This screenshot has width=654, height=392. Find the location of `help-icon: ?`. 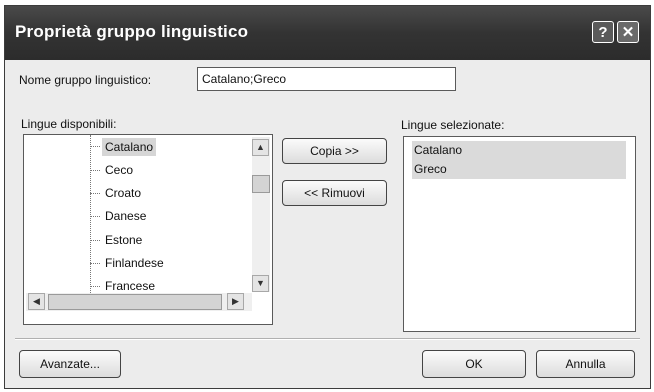

help-icon: ? is located at coordinates (603, 32).